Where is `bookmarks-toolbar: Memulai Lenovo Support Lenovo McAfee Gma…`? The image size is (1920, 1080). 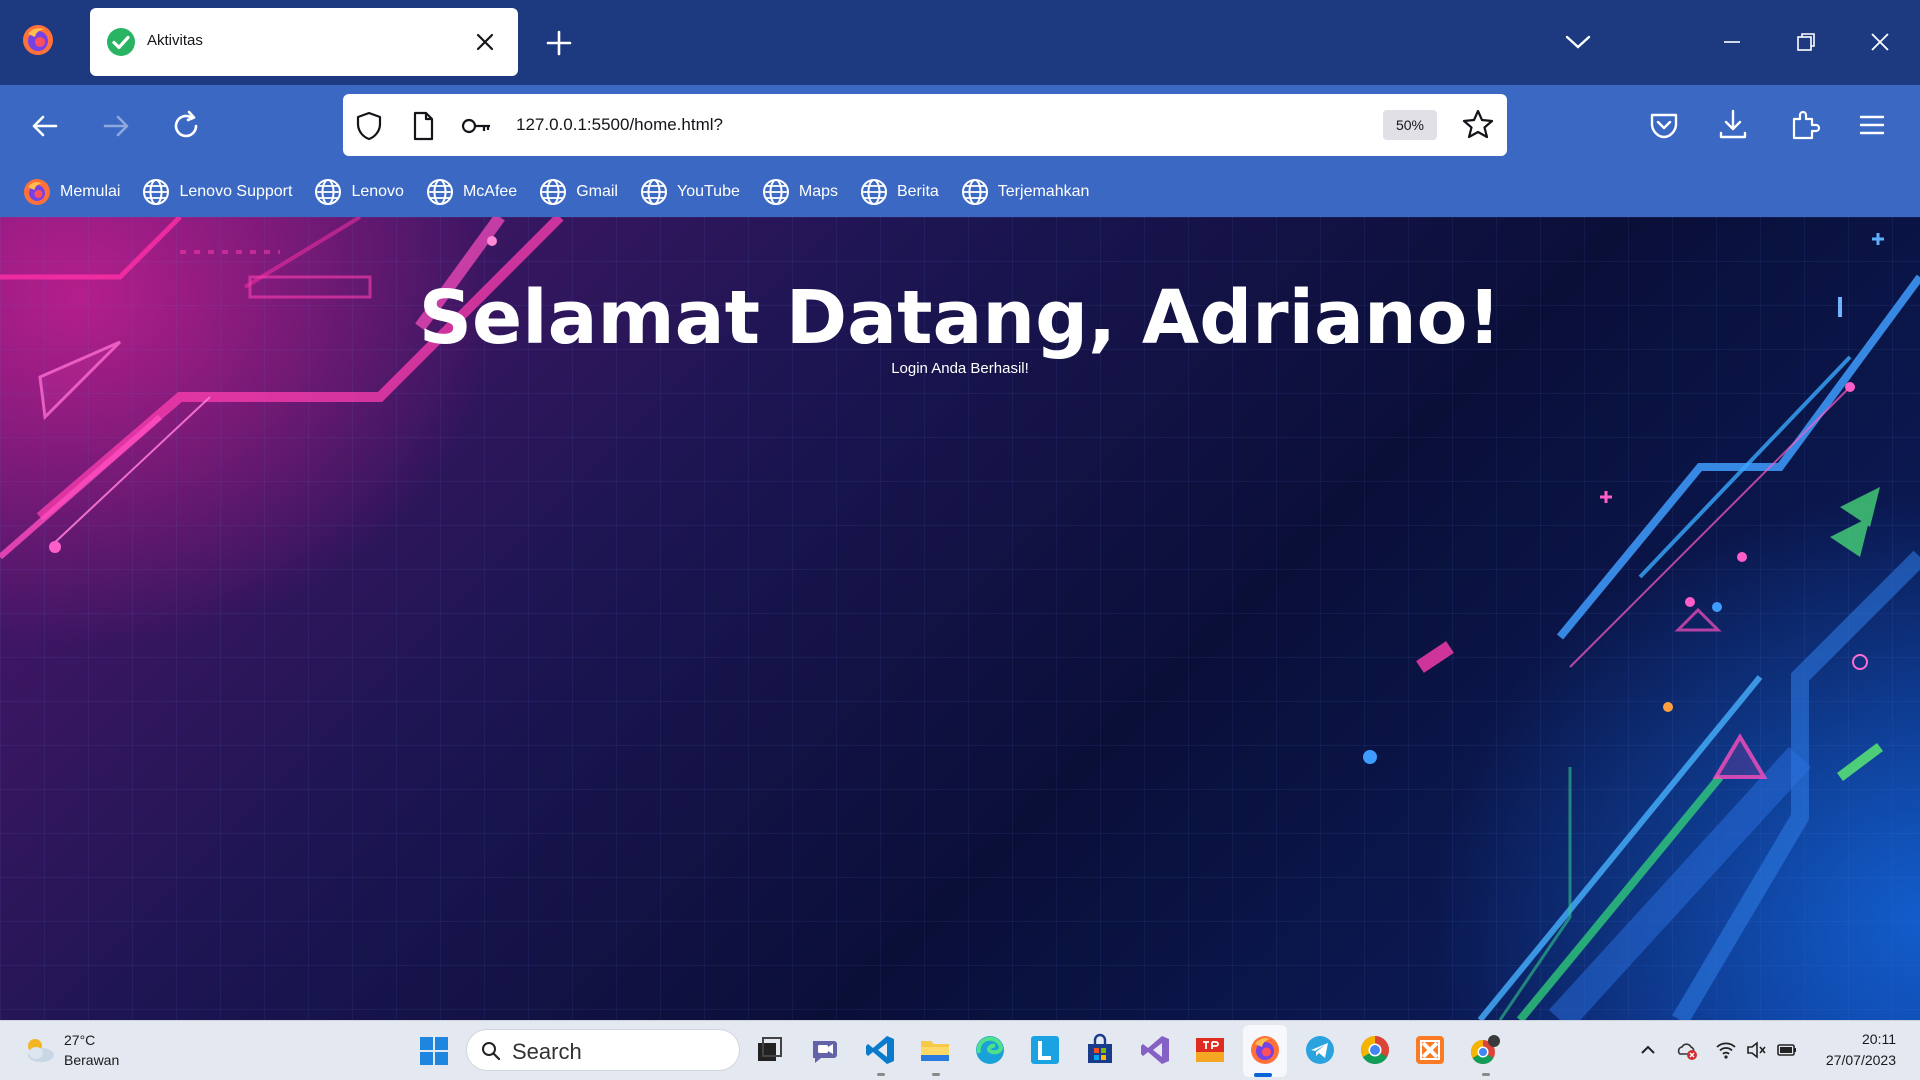
bookmarks-toolbar: Memulai Lenovo Support Lenovo McAfee Gma… is located at coordinates (960, 192).